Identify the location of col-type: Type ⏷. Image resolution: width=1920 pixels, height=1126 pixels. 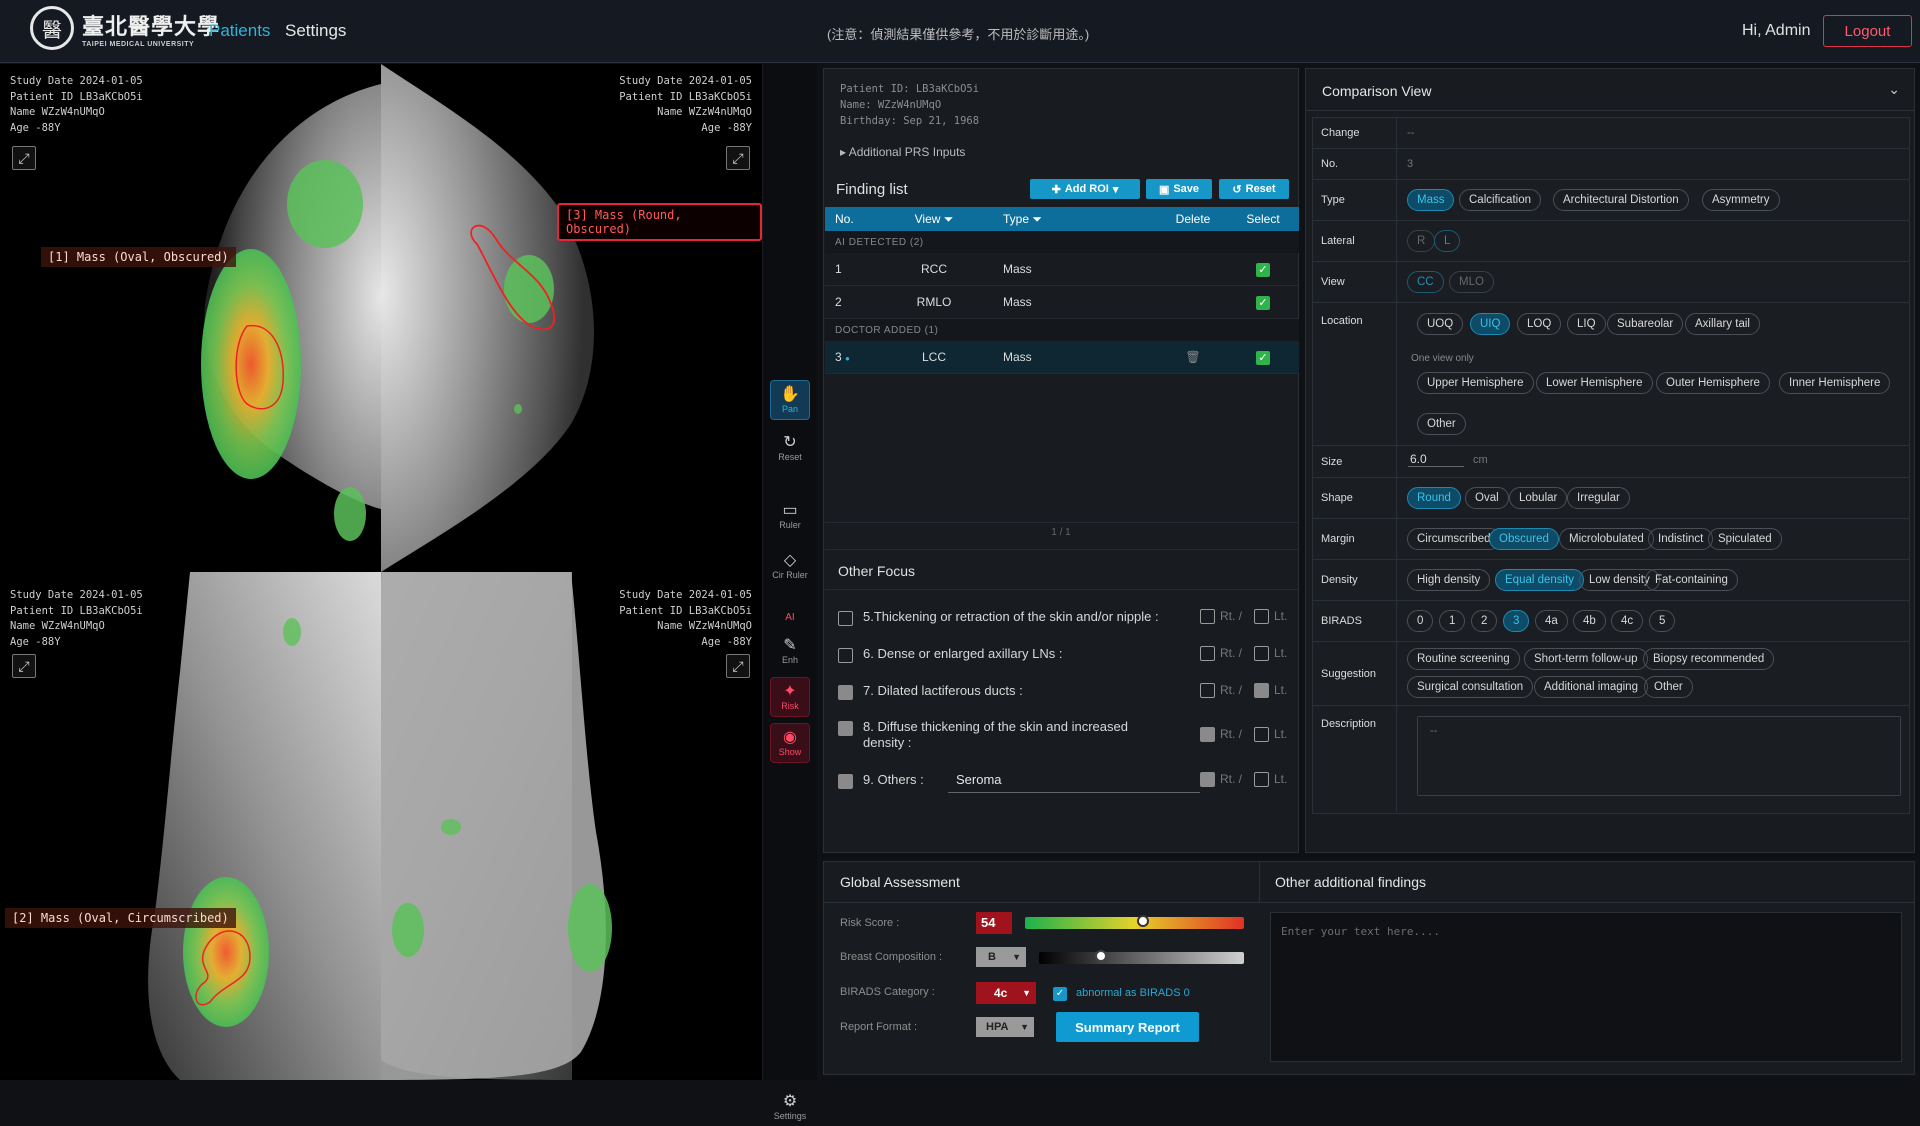
(1069, 219).